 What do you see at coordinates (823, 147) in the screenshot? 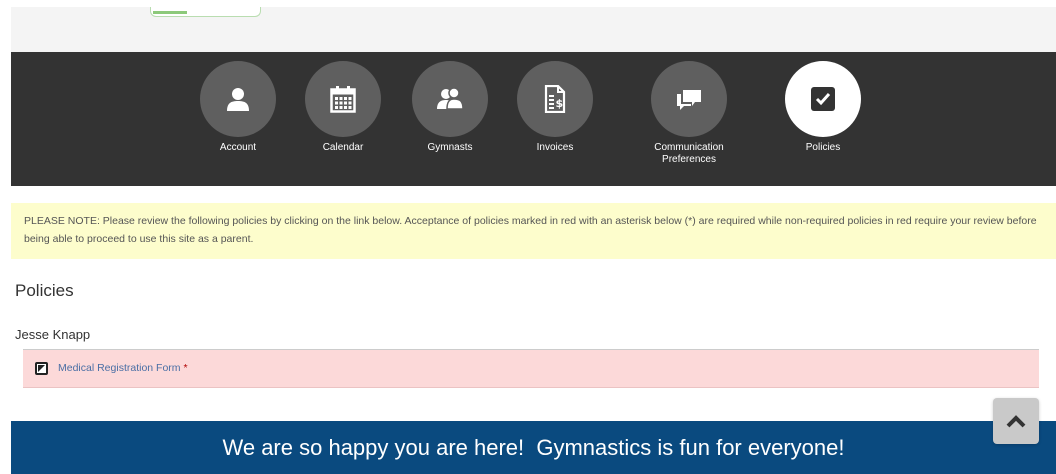
I see `nav-label-policies: Policies` at bounding box center [823, 147].